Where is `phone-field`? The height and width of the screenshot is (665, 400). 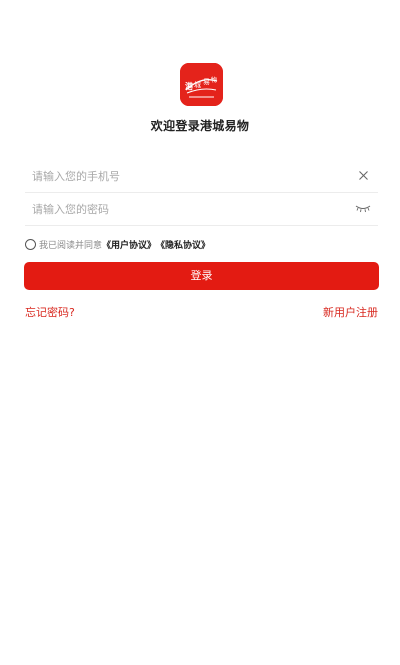
phone-field is located at coordinates (201, 176).